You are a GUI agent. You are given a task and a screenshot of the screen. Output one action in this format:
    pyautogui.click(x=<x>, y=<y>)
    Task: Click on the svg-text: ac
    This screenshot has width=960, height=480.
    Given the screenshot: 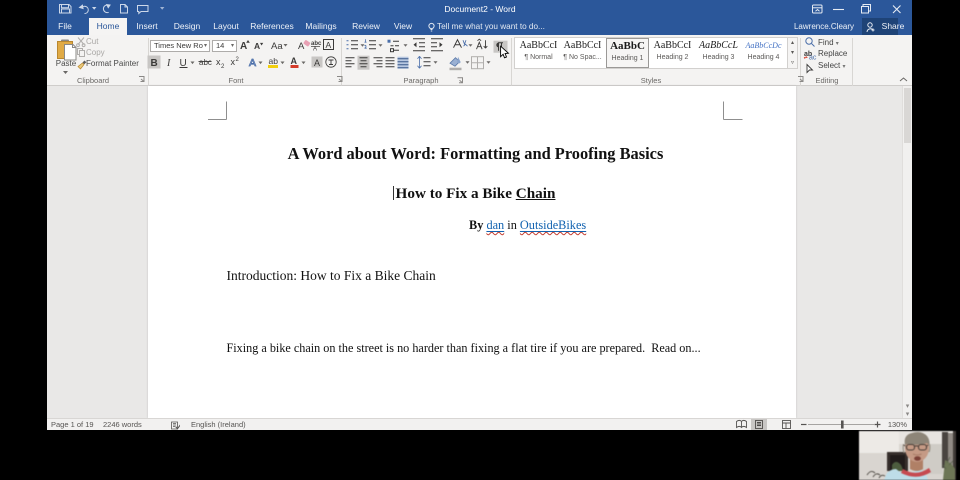 What is the action you would take?
    pyautogui.click(x=813, y=58)
    